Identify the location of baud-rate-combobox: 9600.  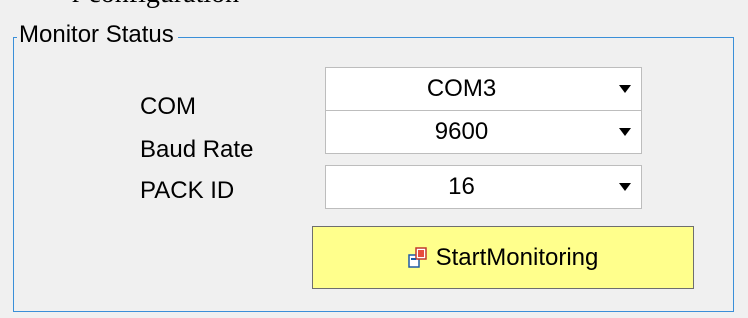
(483, 132).